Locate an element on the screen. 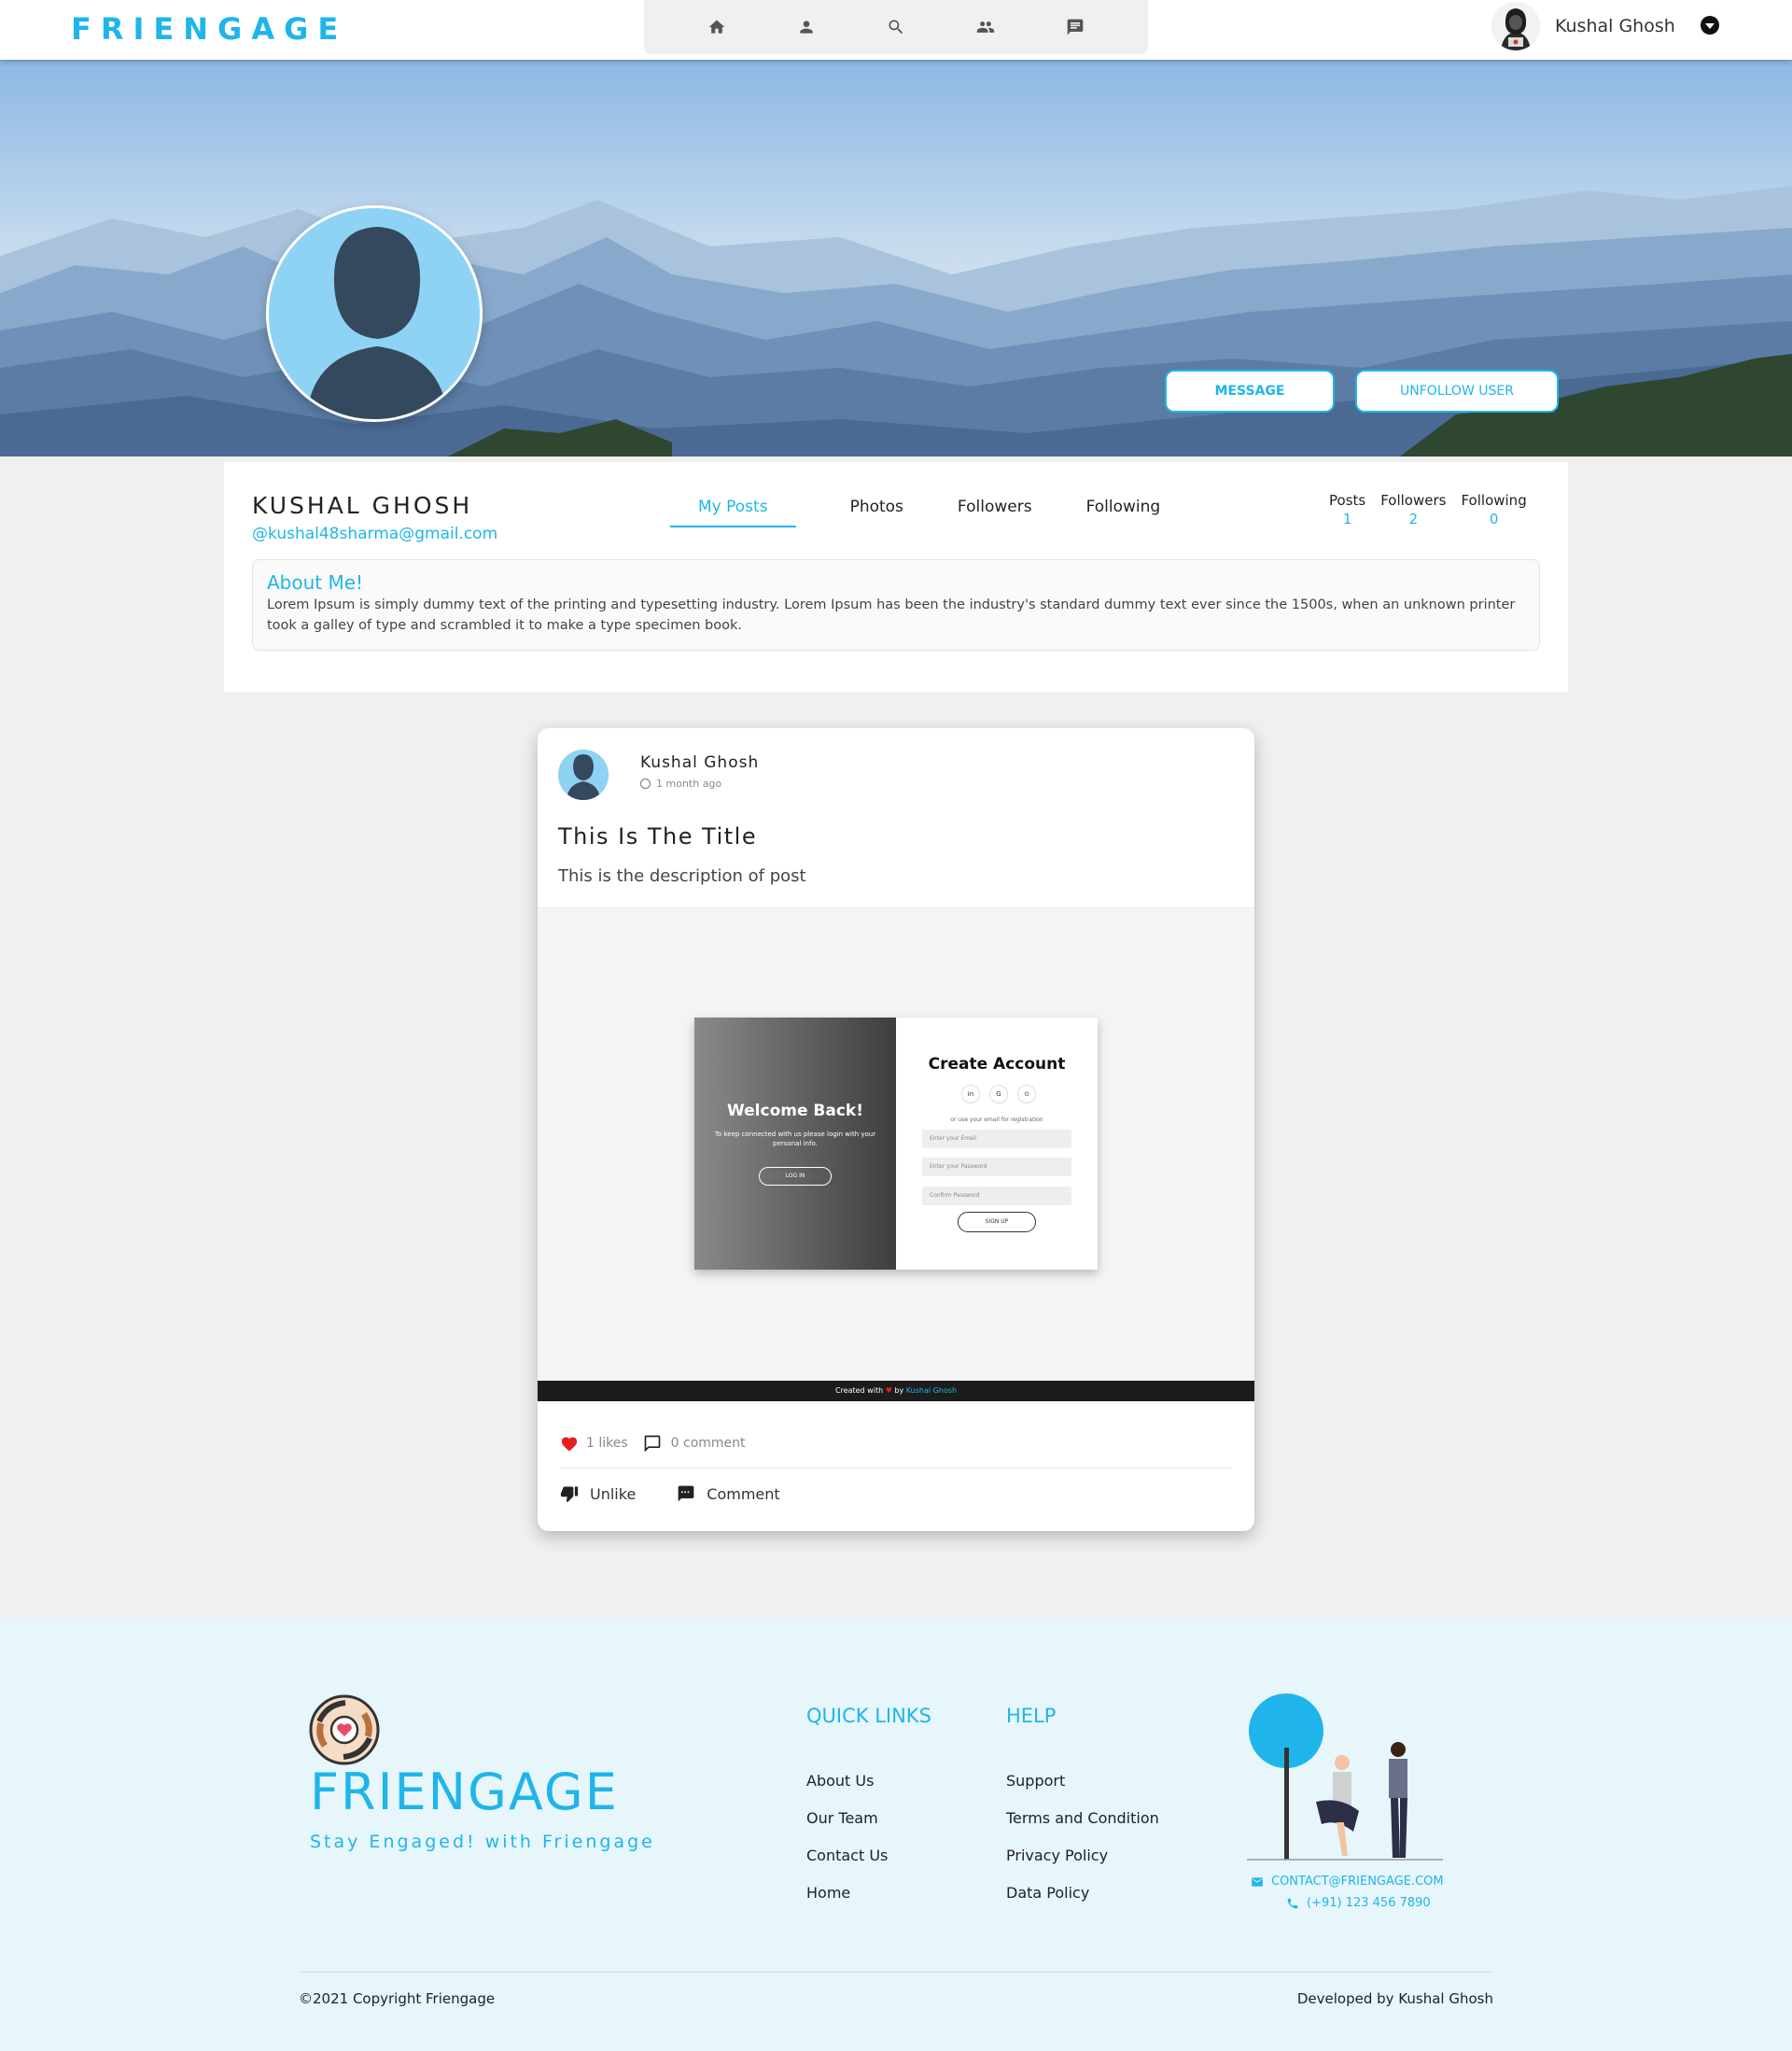  profile-stats: Posts 1 Followers 2 Following 0 is located at coordinates (1435, 509).